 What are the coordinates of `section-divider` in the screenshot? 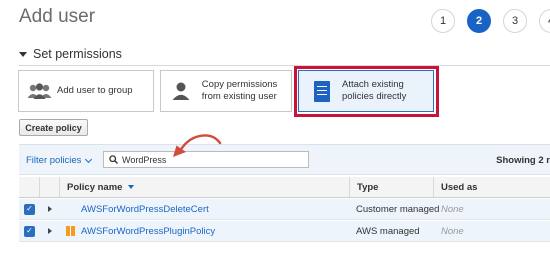 It's located at (284, 65).